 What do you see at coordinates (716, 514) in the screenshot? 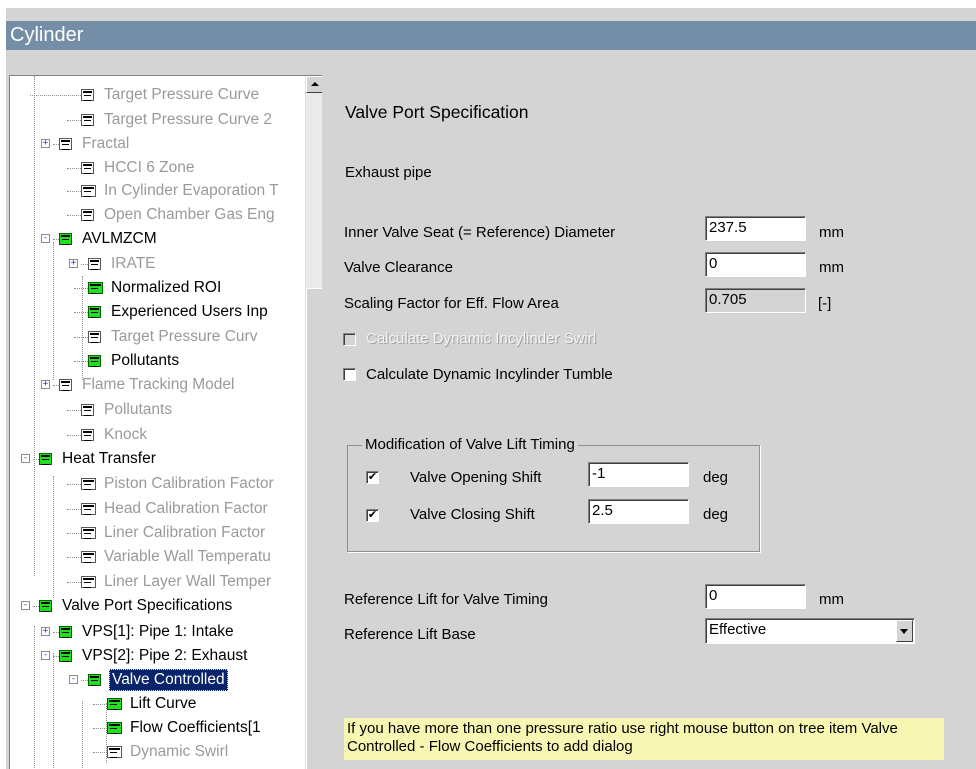
I see `closing-shift-unit: deg` at bounding box center [716, 514].